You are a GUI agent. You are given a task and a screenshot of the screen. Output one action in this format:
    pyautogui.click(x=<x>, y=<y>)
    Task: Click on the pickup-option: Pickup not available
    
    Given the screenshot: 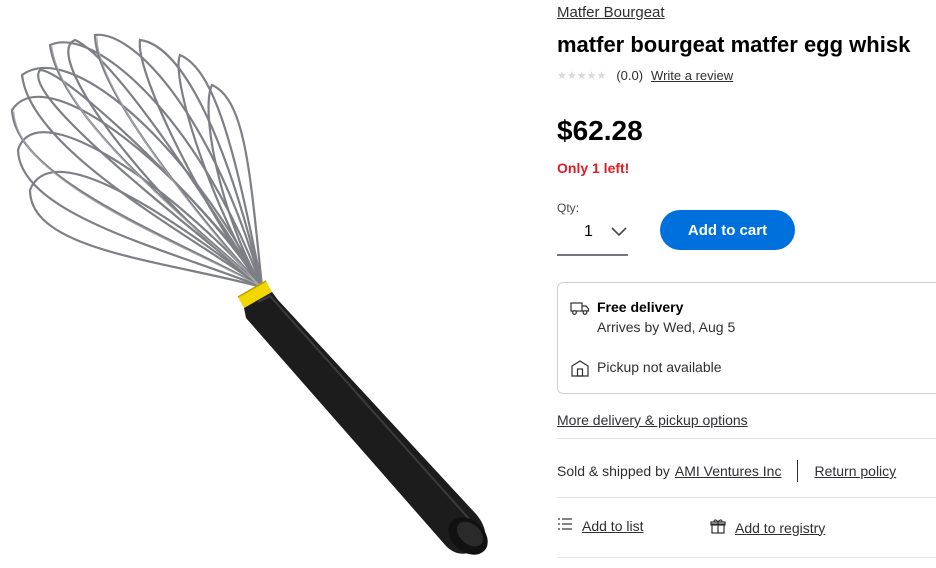 What is the action you would take?
    pyautogui.click(x=646, y=368)
    